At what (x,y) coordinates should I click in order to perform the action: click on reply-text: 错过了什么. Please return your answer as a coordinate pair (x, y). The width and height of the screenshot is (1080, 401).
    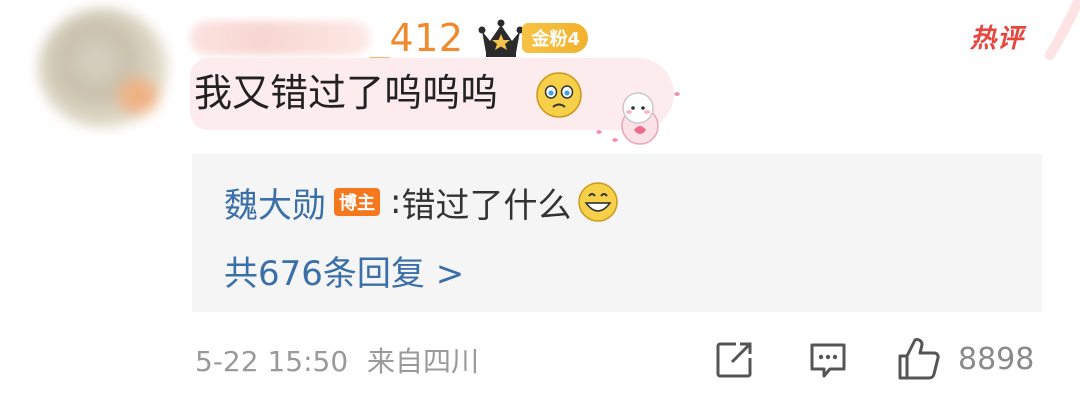
    Looking at the image, I should click on (486, 205).